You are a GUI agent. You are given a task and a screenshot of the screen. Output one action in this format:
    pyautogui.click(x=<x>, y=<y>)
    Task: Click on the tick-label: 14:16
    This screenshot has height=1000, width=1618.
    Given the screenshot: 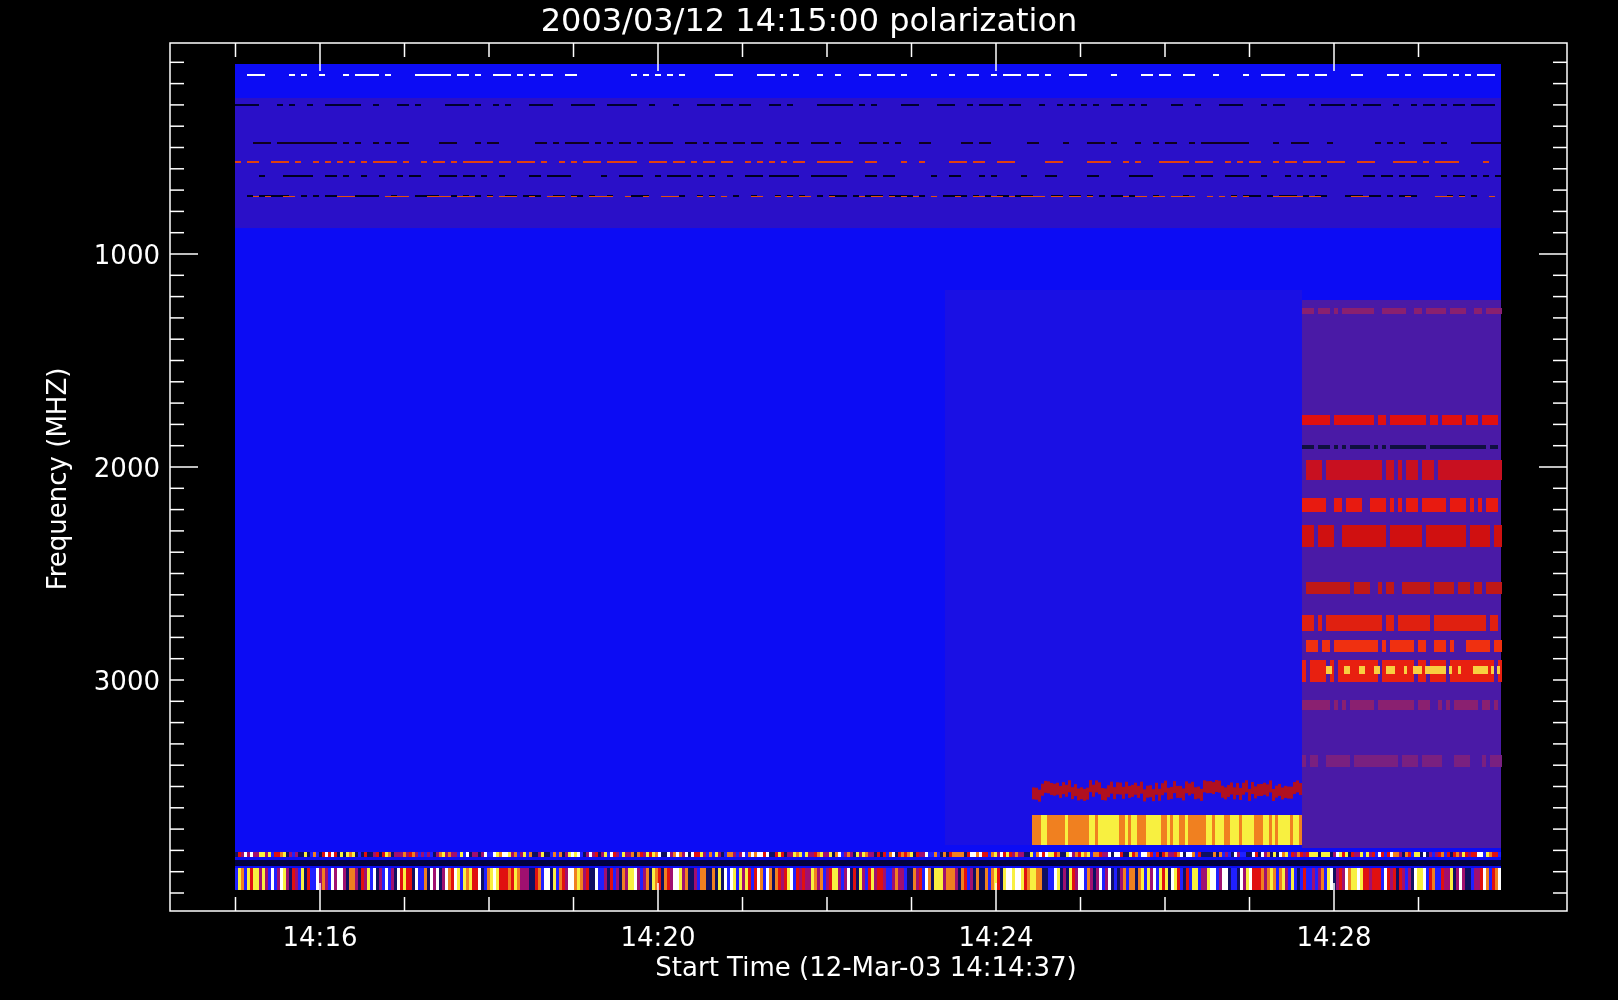 What is the action you would take?
    pyautogui.click(x=320, y=937)
    